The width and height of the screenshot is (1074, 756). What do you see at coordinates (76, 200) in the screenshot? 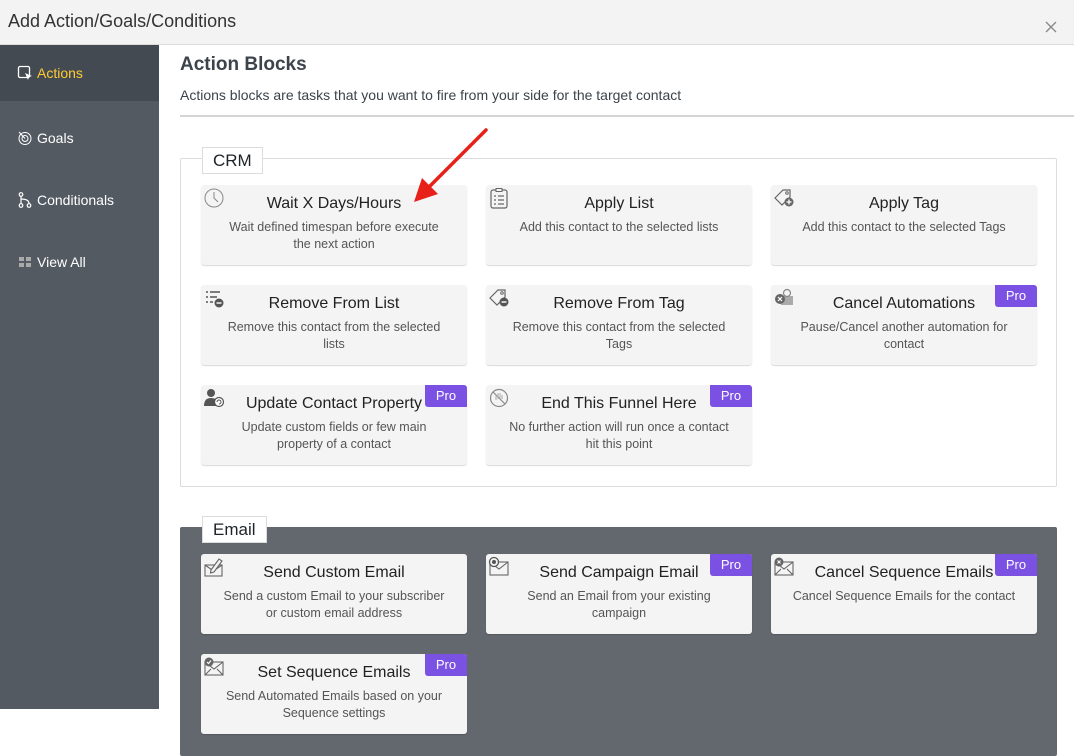
I see `sidebar-item-label: Conditionals` at bounding box center [76, 200].